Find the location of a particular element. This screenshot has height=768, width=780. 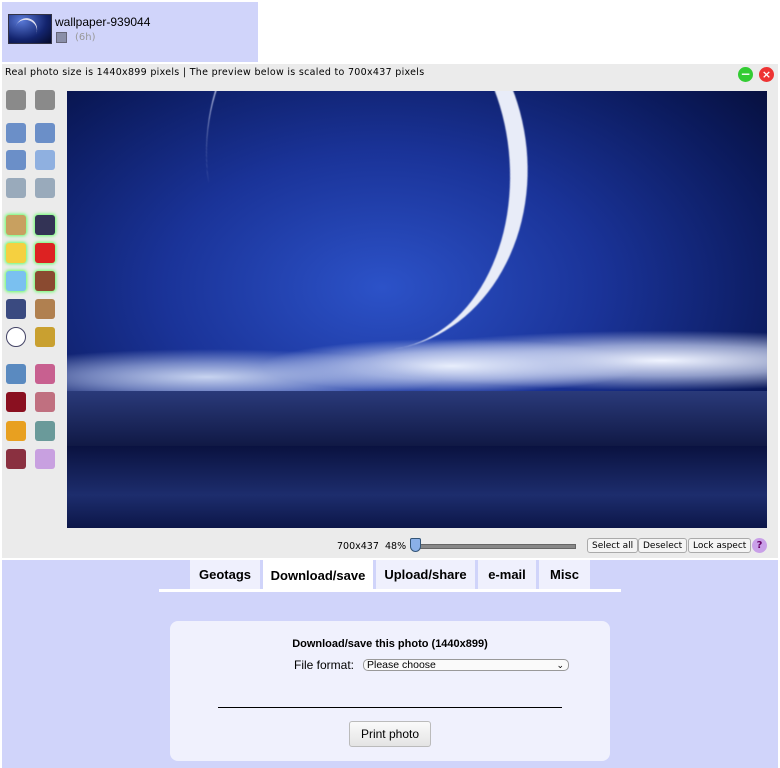

chevron-down-icon: ⌄ is located at coordinates (560, 665).